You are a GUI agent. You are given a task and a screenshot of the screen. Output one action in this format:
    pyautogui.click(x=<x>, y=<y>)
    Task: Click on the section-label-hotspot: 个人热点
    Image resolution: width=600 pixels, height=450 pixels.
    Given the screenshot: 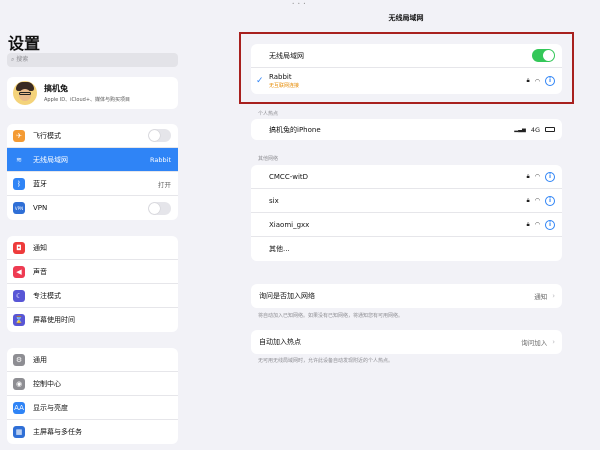 What is the action you would take?
    pyautogui.click(x=268, y=114)
    